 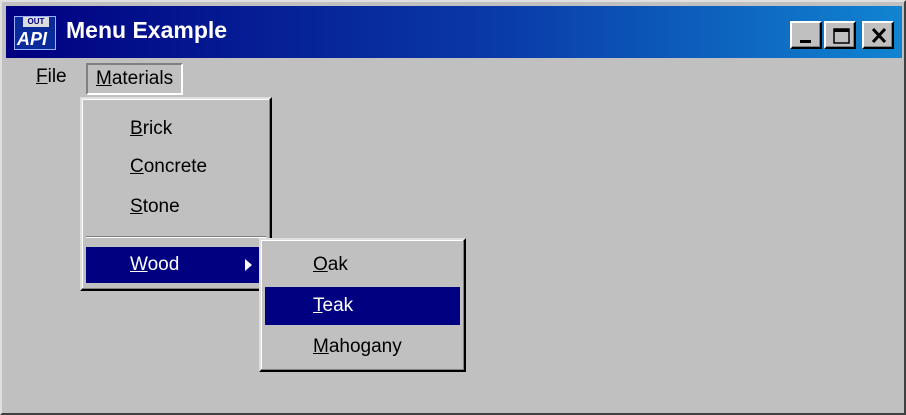 What do you see at coordinates (161, 206) in the screenshot?
I see `menu-item-stone-label: tone` at bounding box center [161, 206].